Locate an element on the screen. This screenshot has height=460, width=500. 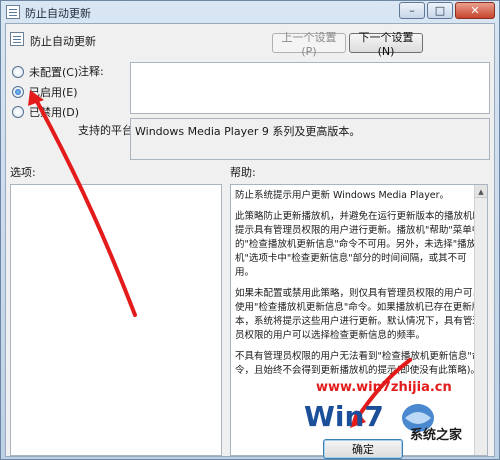
radio-disabled: 已禁用(D) is located at coordinates (45, 112).